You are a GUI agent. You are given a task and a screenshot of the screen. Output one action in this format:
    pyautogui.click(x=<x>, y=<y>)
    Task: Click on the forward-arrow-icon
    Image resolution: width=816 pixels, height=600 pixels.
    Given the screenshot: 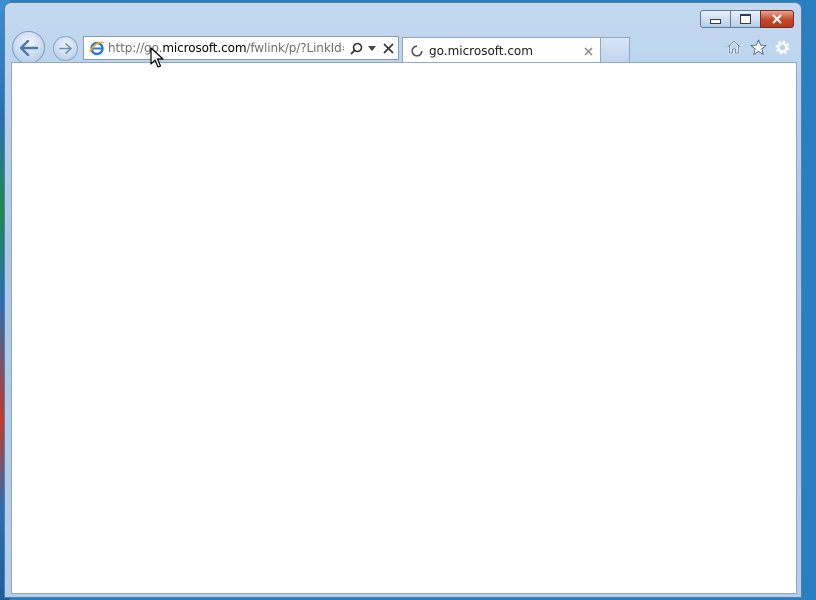 What is the action you would take?
    pyautogui.click(x=65, y=48)
    